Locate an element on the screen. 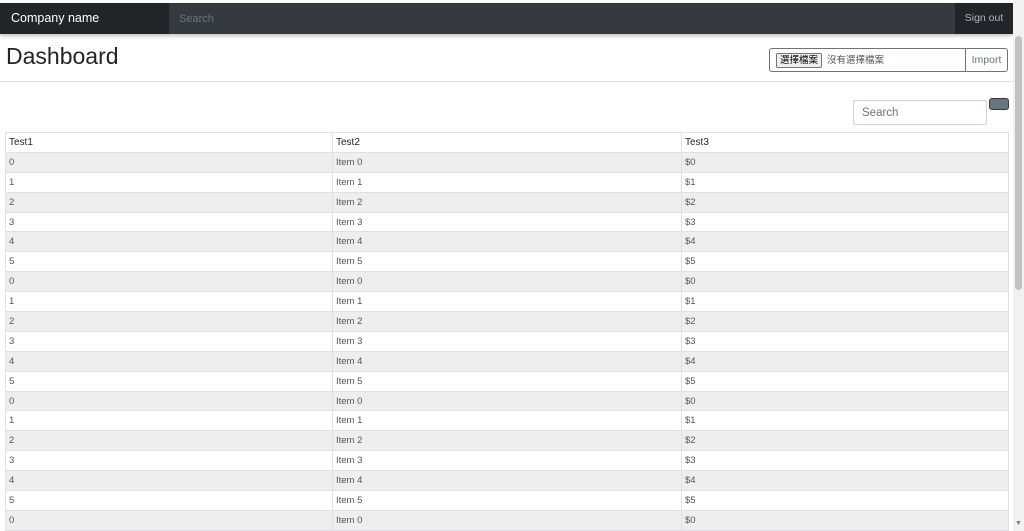 This screenshot has height=531, width=1024. file-input: 選擇檔案 沒有選擇檔案 is located at coordinates (867, 60).